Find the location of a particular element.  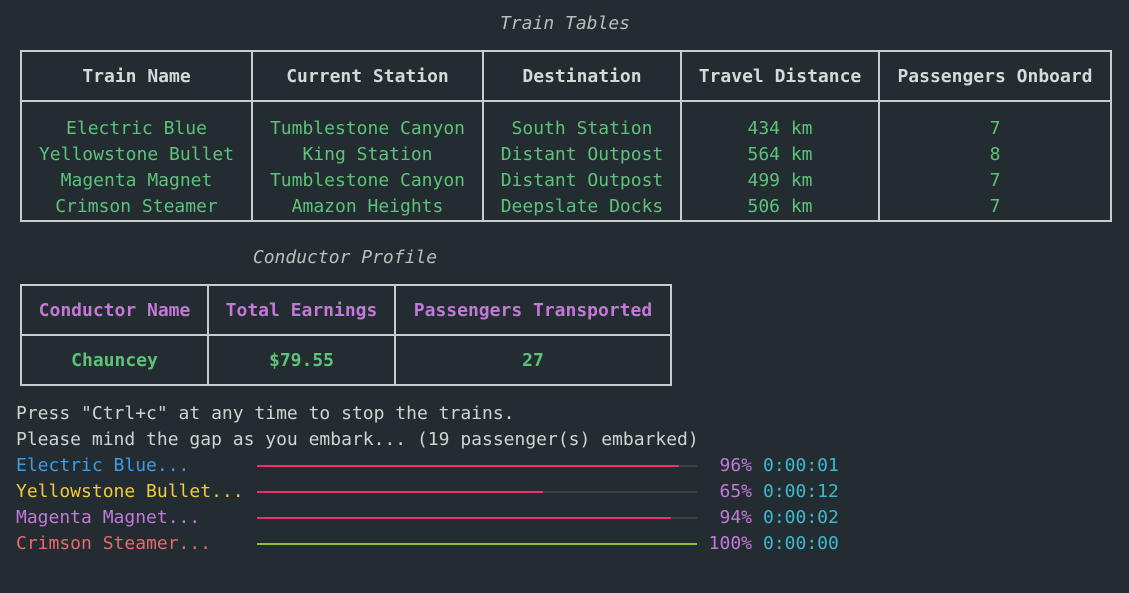

col-header-total-earnings: Total Earnings is located at coordinates (301, 310).